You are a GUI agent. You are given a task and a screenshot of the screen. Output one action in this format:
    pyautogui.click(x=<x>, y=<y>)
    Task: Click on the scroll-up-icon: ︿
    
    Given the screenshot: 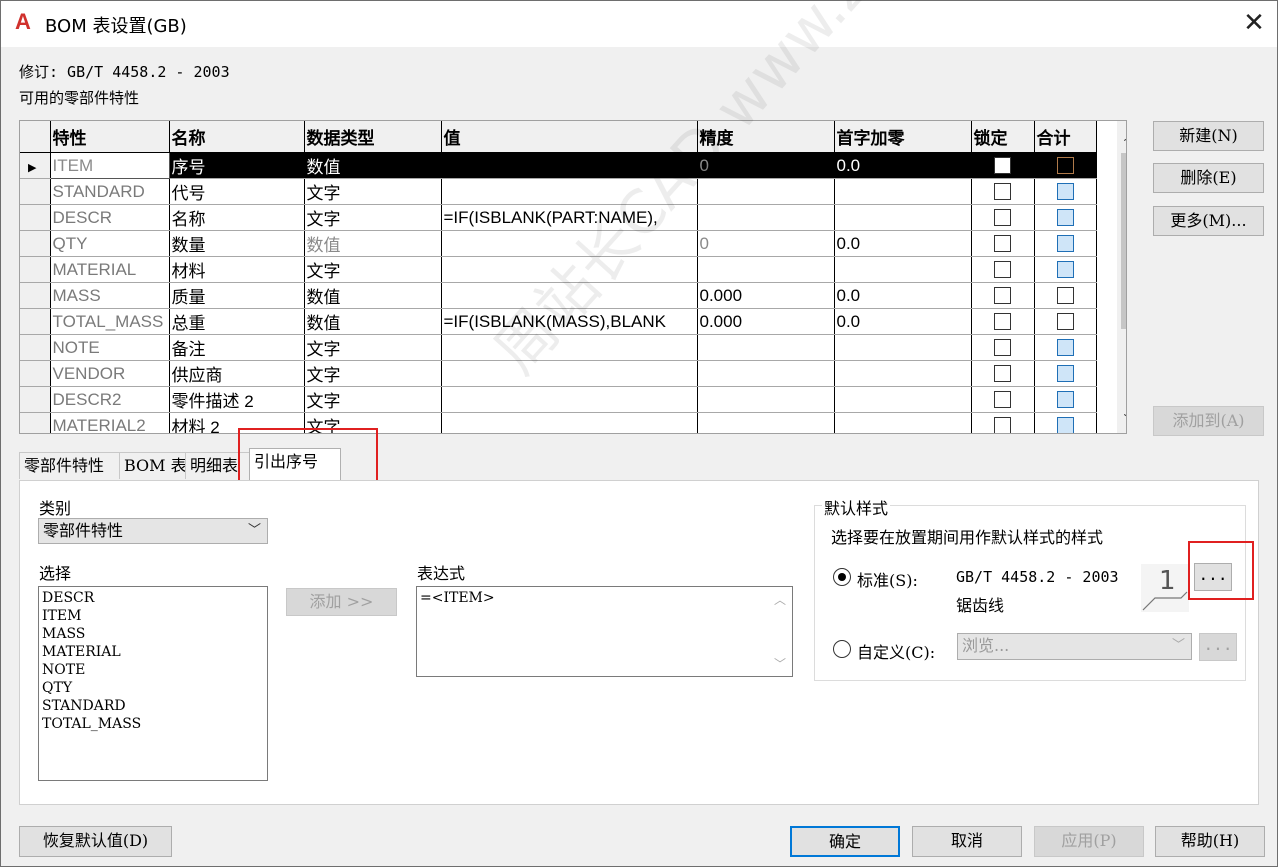 What is the action you would take?
    pyautogui.click(x=1122, y=135)
    